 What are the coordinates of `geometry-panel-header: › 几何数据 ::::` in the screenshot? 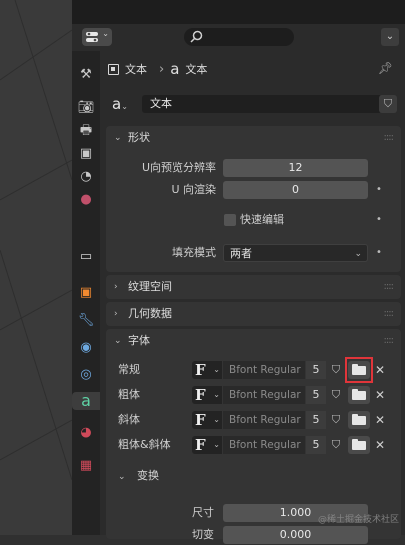 It's located at (253, 314).